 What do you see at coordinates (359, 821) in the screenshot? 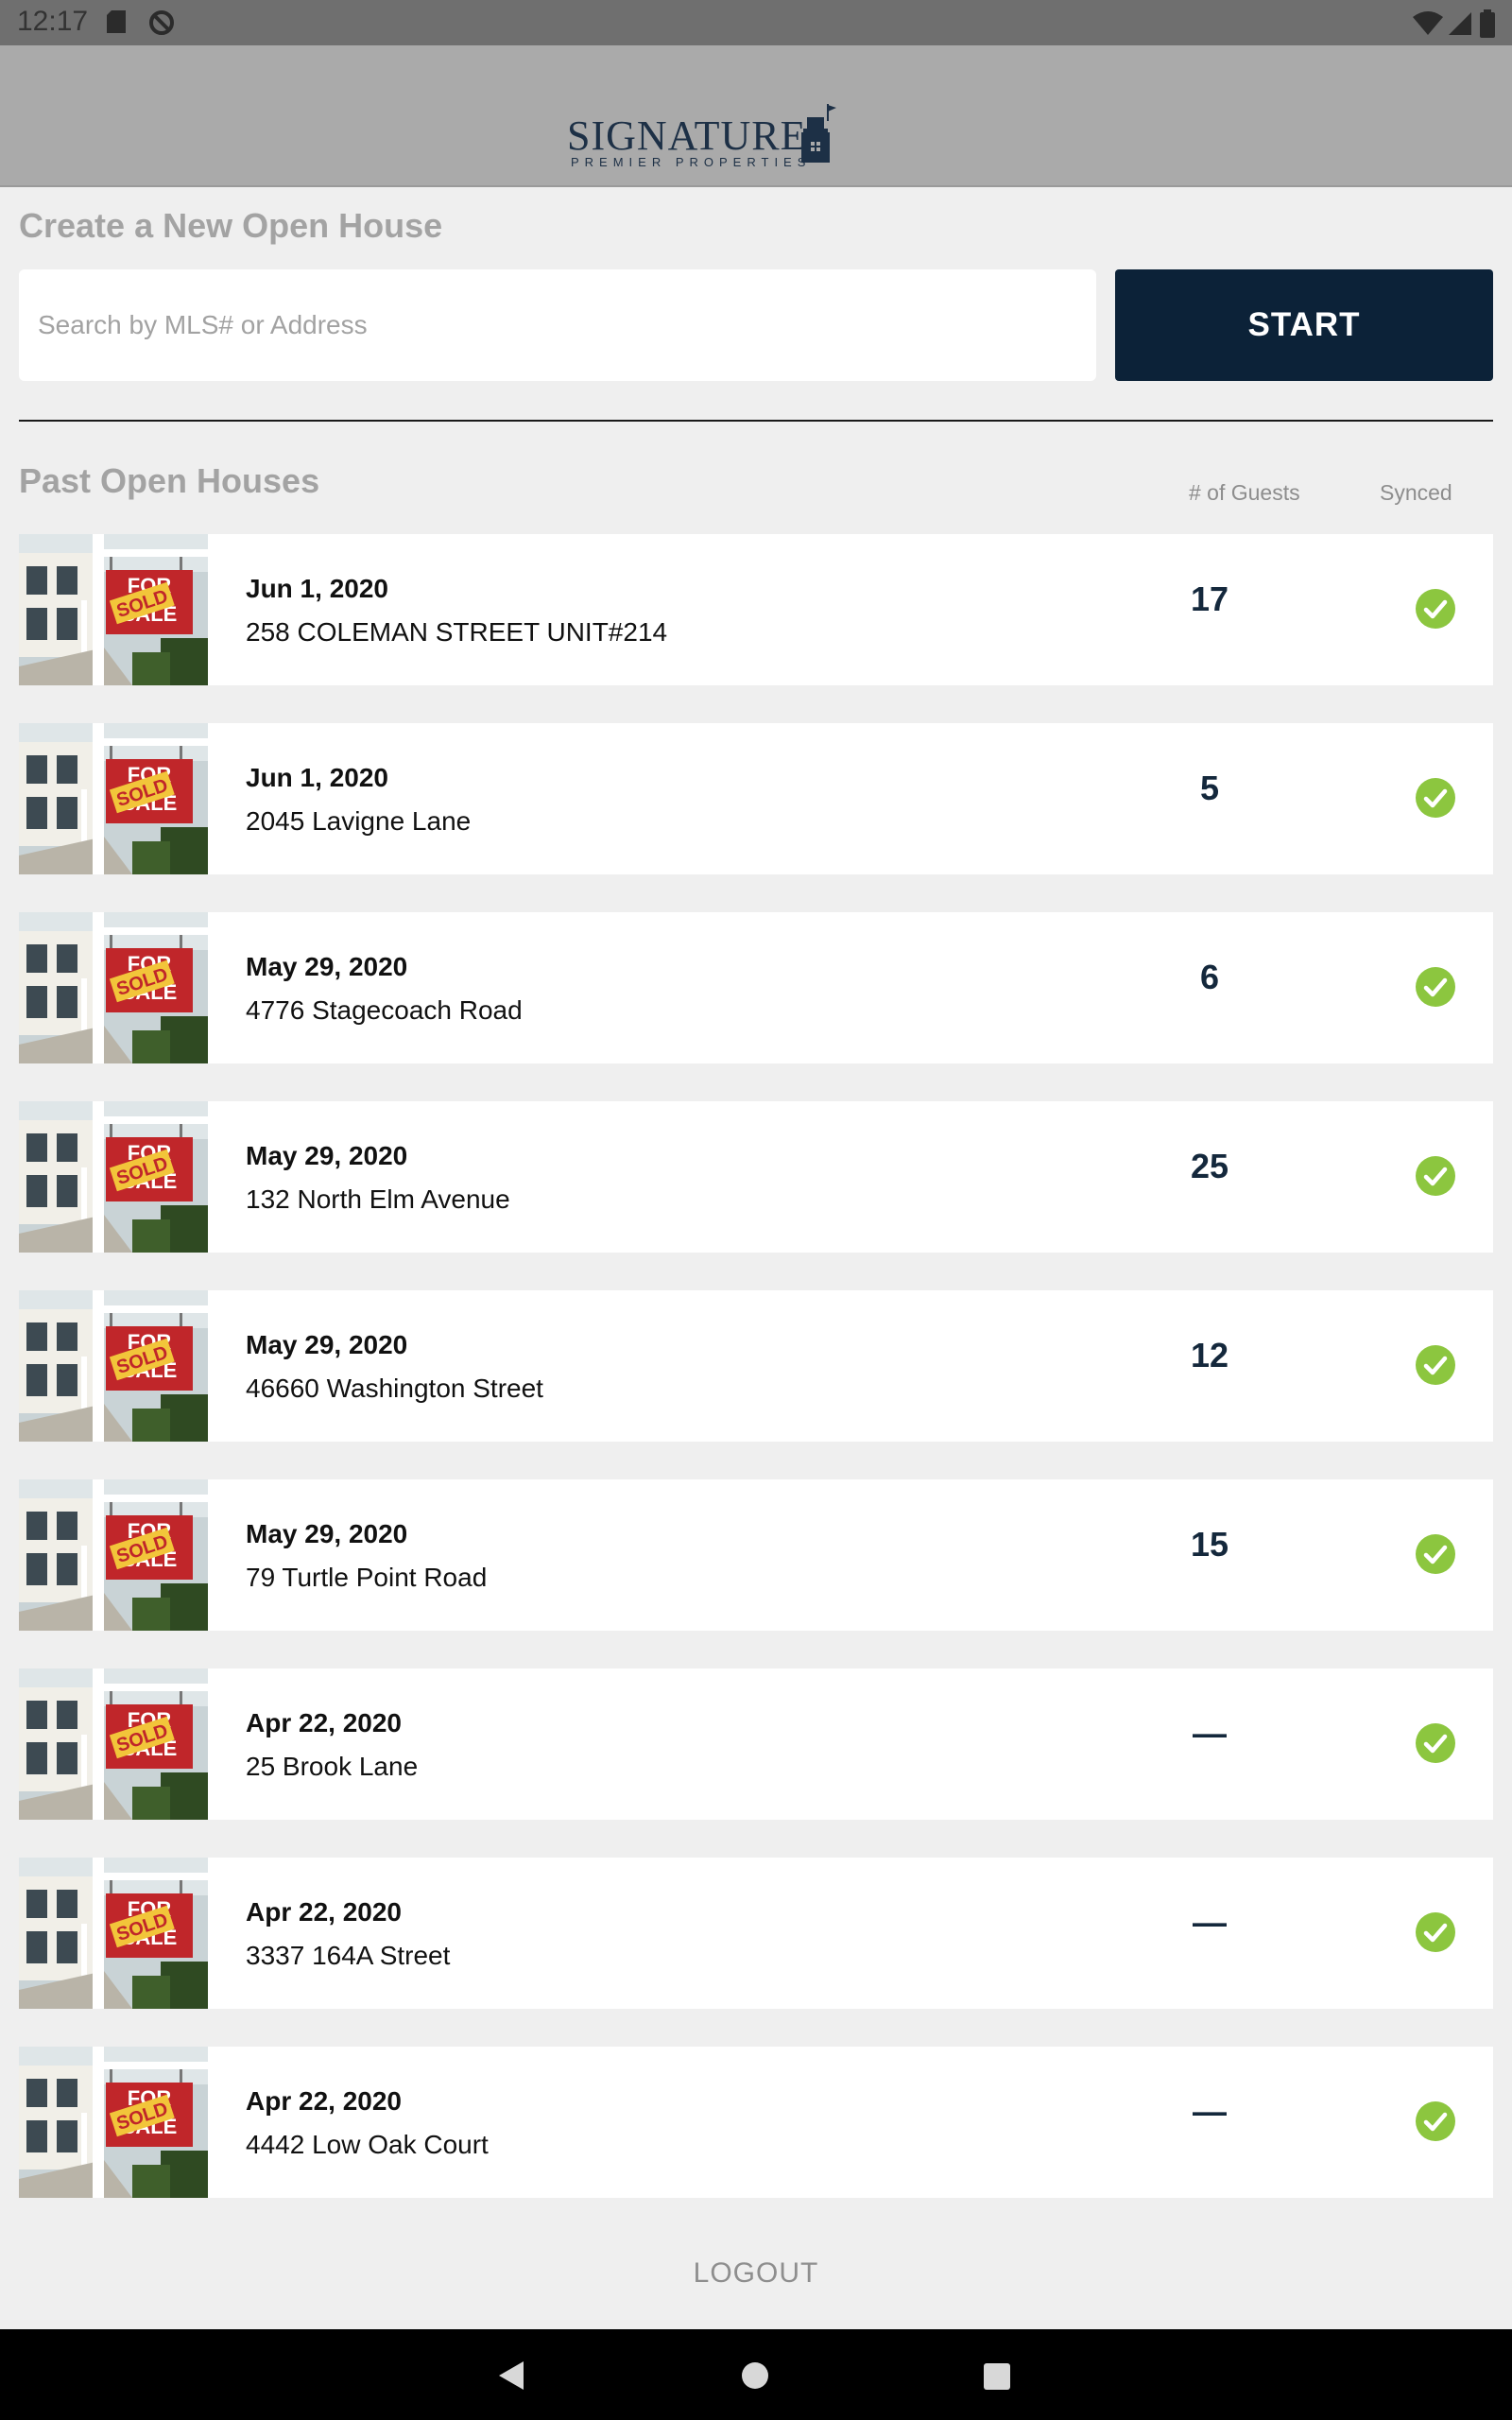
I see `open-house-address: 2045 Lavigne Lane` at bounding box center [359, 821].